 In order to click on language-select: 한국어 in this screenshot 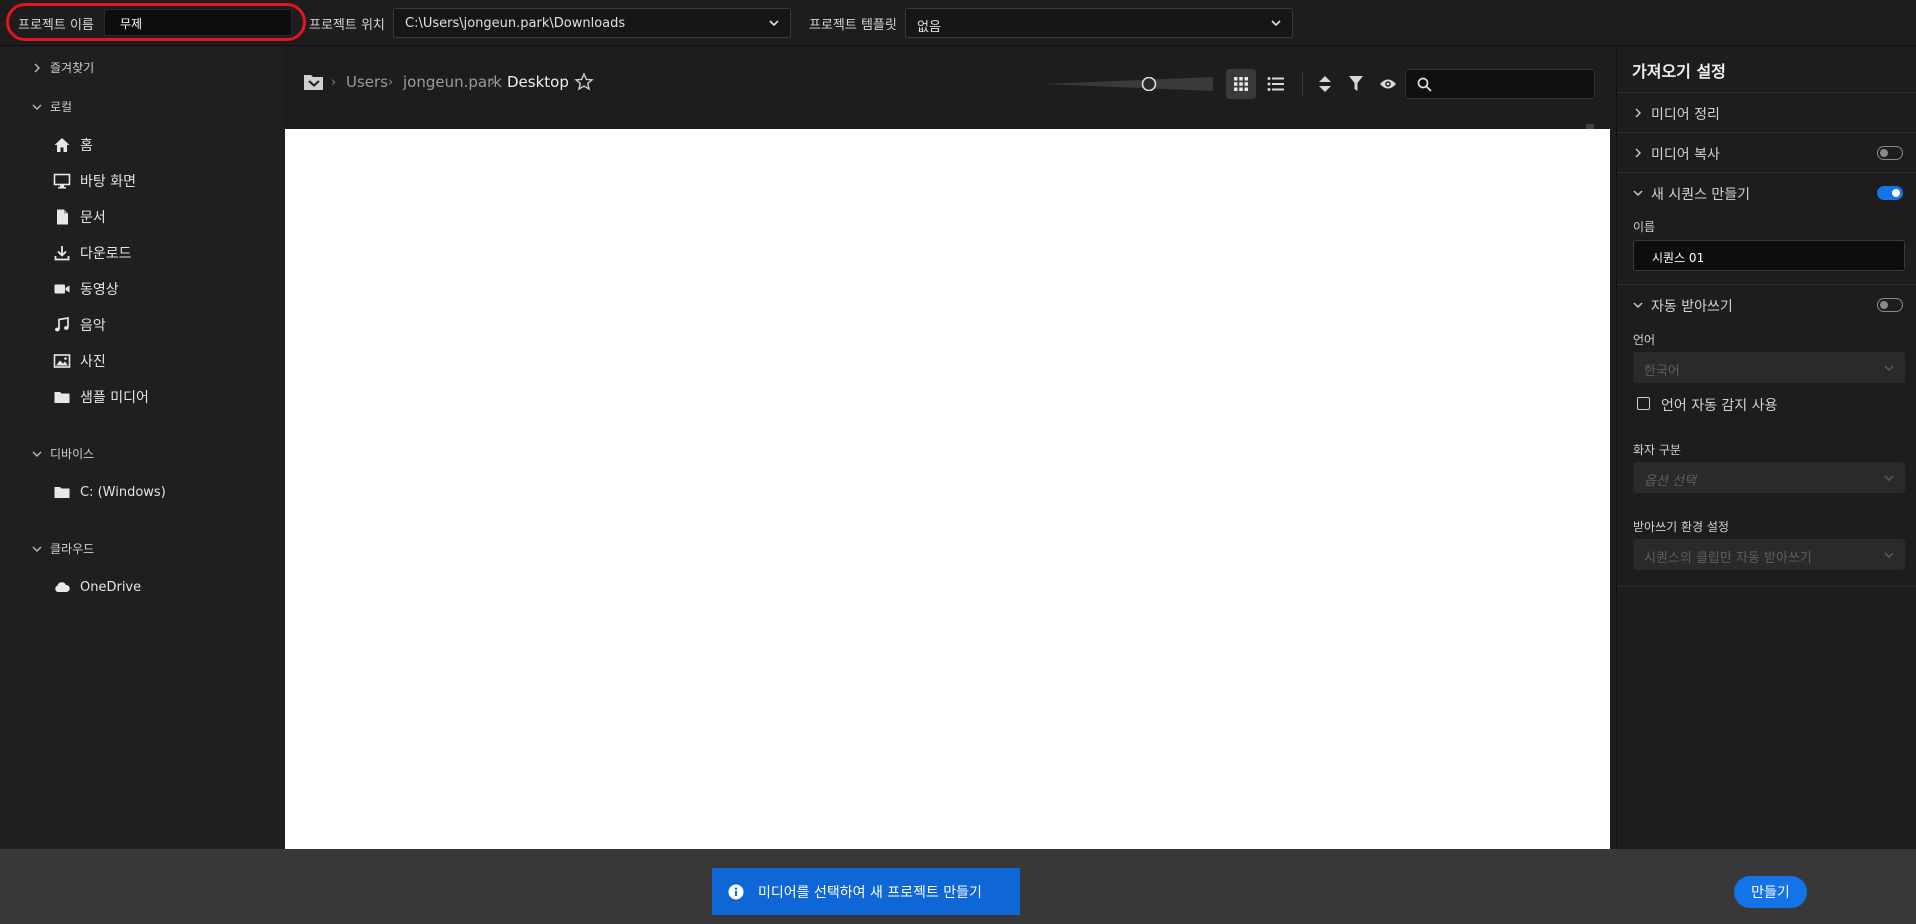, I will do `click(1769, 367)`.